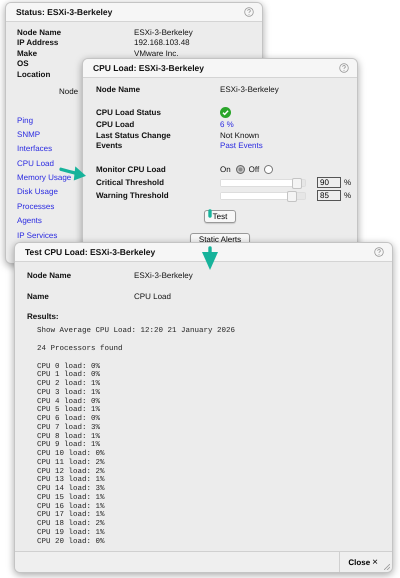 This screenshot has width=400, height=578. I want to click on close-button: Close ×, so click(365, 562).